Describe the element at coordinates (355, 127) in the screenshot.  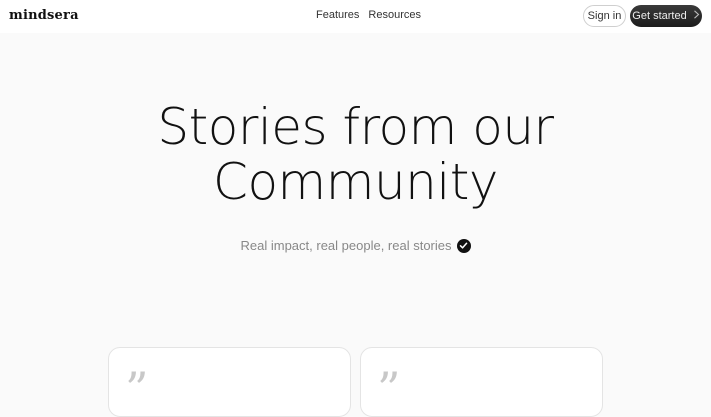
I see `page-title-line-1: Stories from our` at that location.